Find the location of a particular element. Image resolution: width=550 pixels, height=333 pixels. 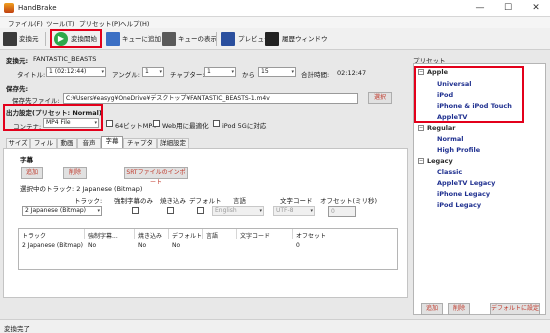

ipod-5g-label: iPod 5Gに対応 is located at coordinates (244, 126).